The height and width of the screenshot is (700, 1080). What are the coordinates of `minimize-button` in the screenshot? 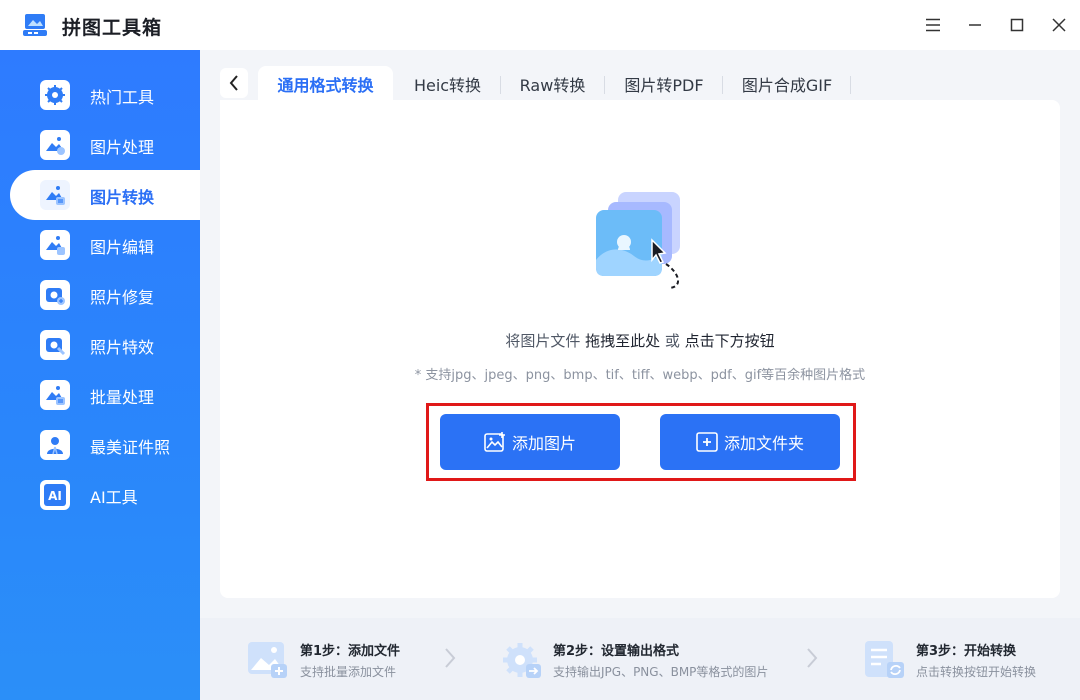 It's located at (975, 25).